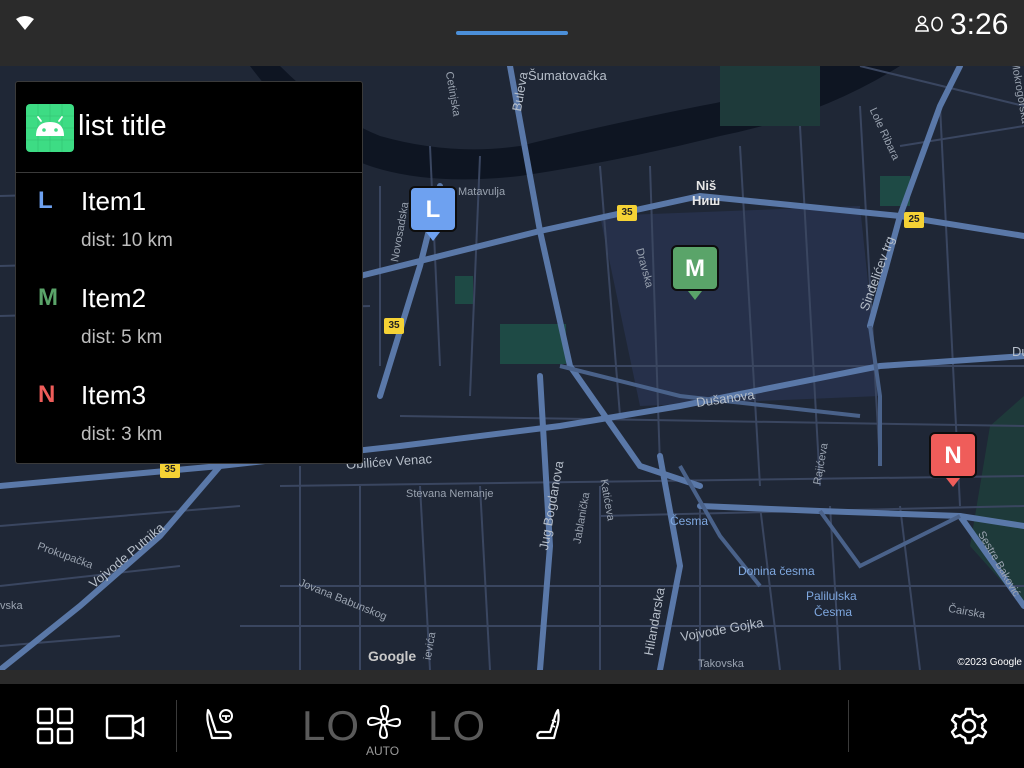 The image size is (1024, 768). What do you see at coordinates (11, 606) in the screenshot?
I see `street-label: vska` at bounding box center [11, 606].